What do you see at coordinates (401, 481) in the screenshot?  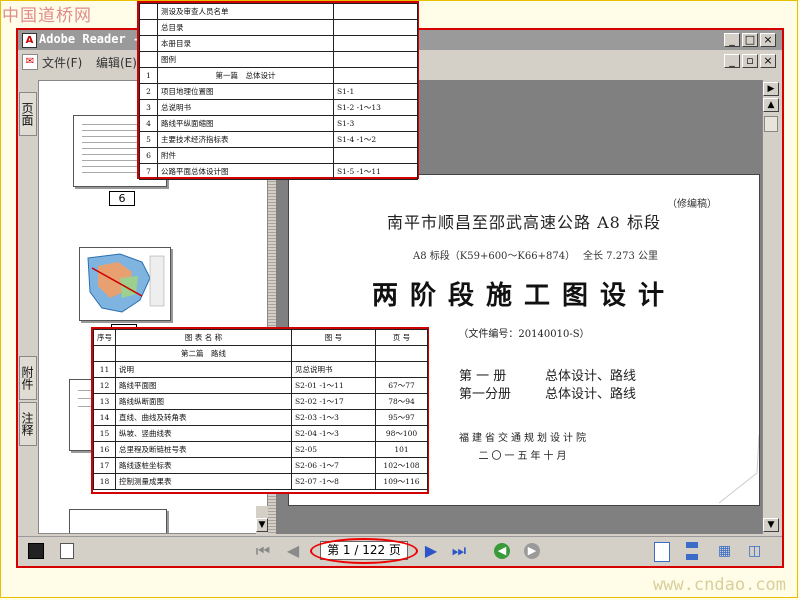 I see `cell-page: 109～116` at bounding box center [401, 481].